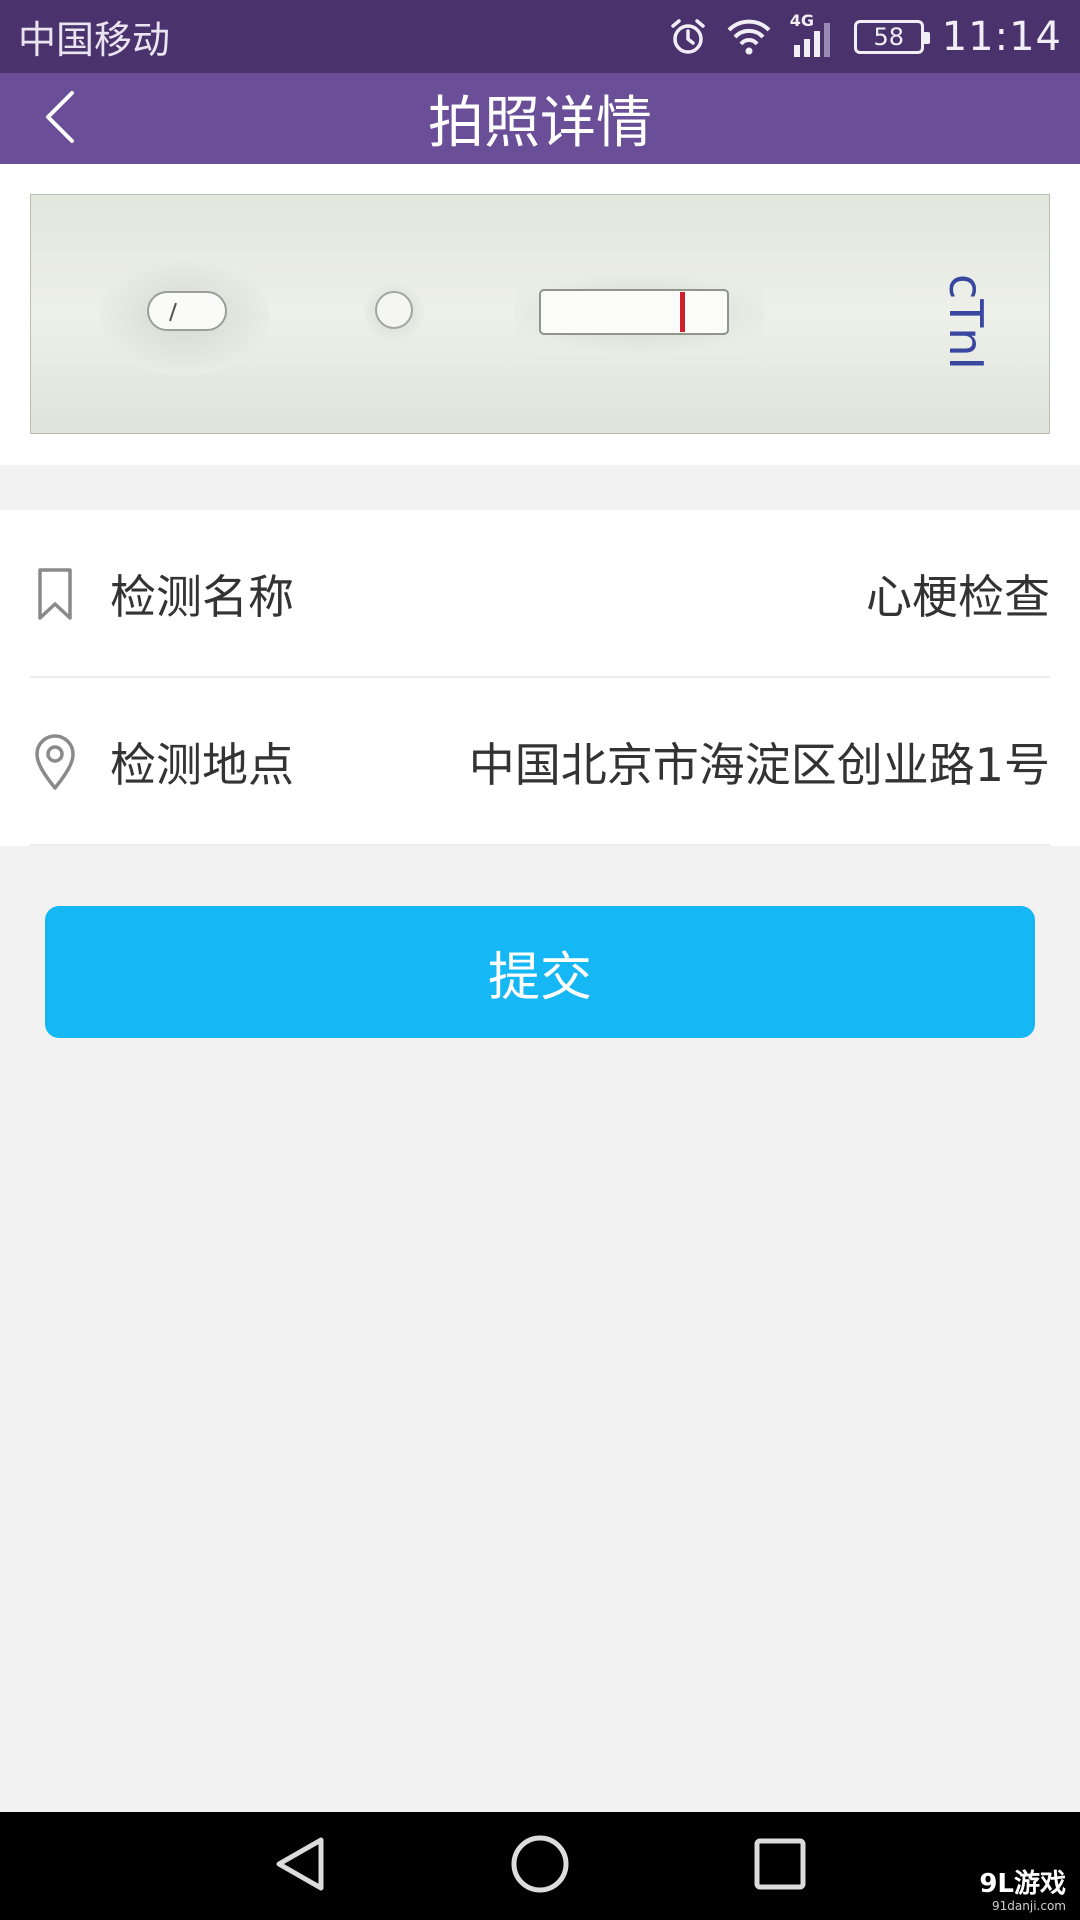 This screenshot has height=1920, width=1080. Describe the element at coordinates (688, 37) in the screenshot. I see `alarm-icon` at that location.